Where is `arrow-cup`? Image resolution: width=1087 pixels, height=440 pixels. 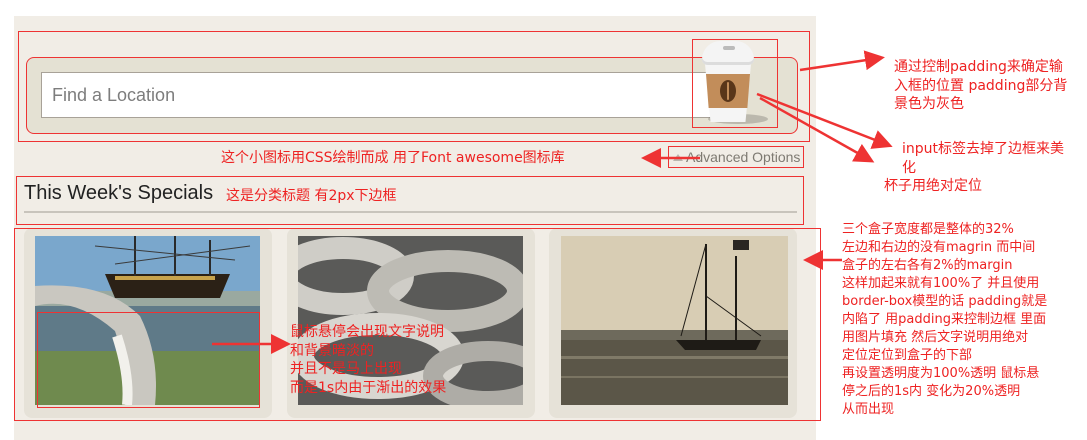 arrow-cup is located at coordinates (817, 129).